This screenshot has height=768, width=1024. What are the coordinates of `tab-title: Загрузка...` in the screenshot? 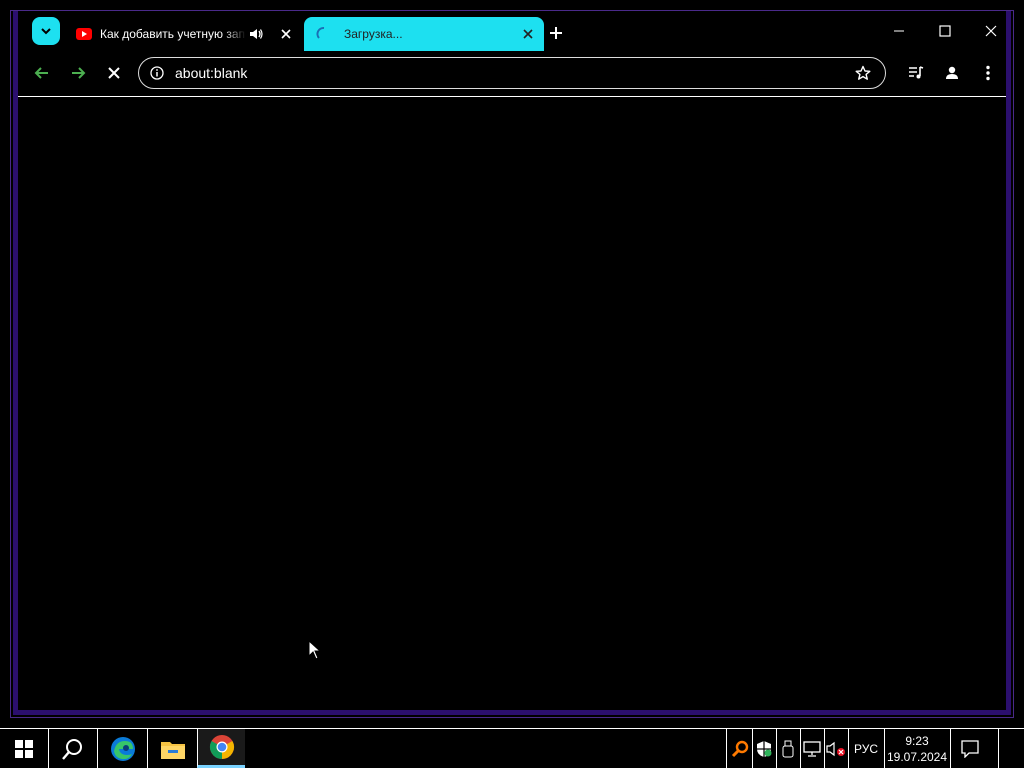 It's located at (373, 34).